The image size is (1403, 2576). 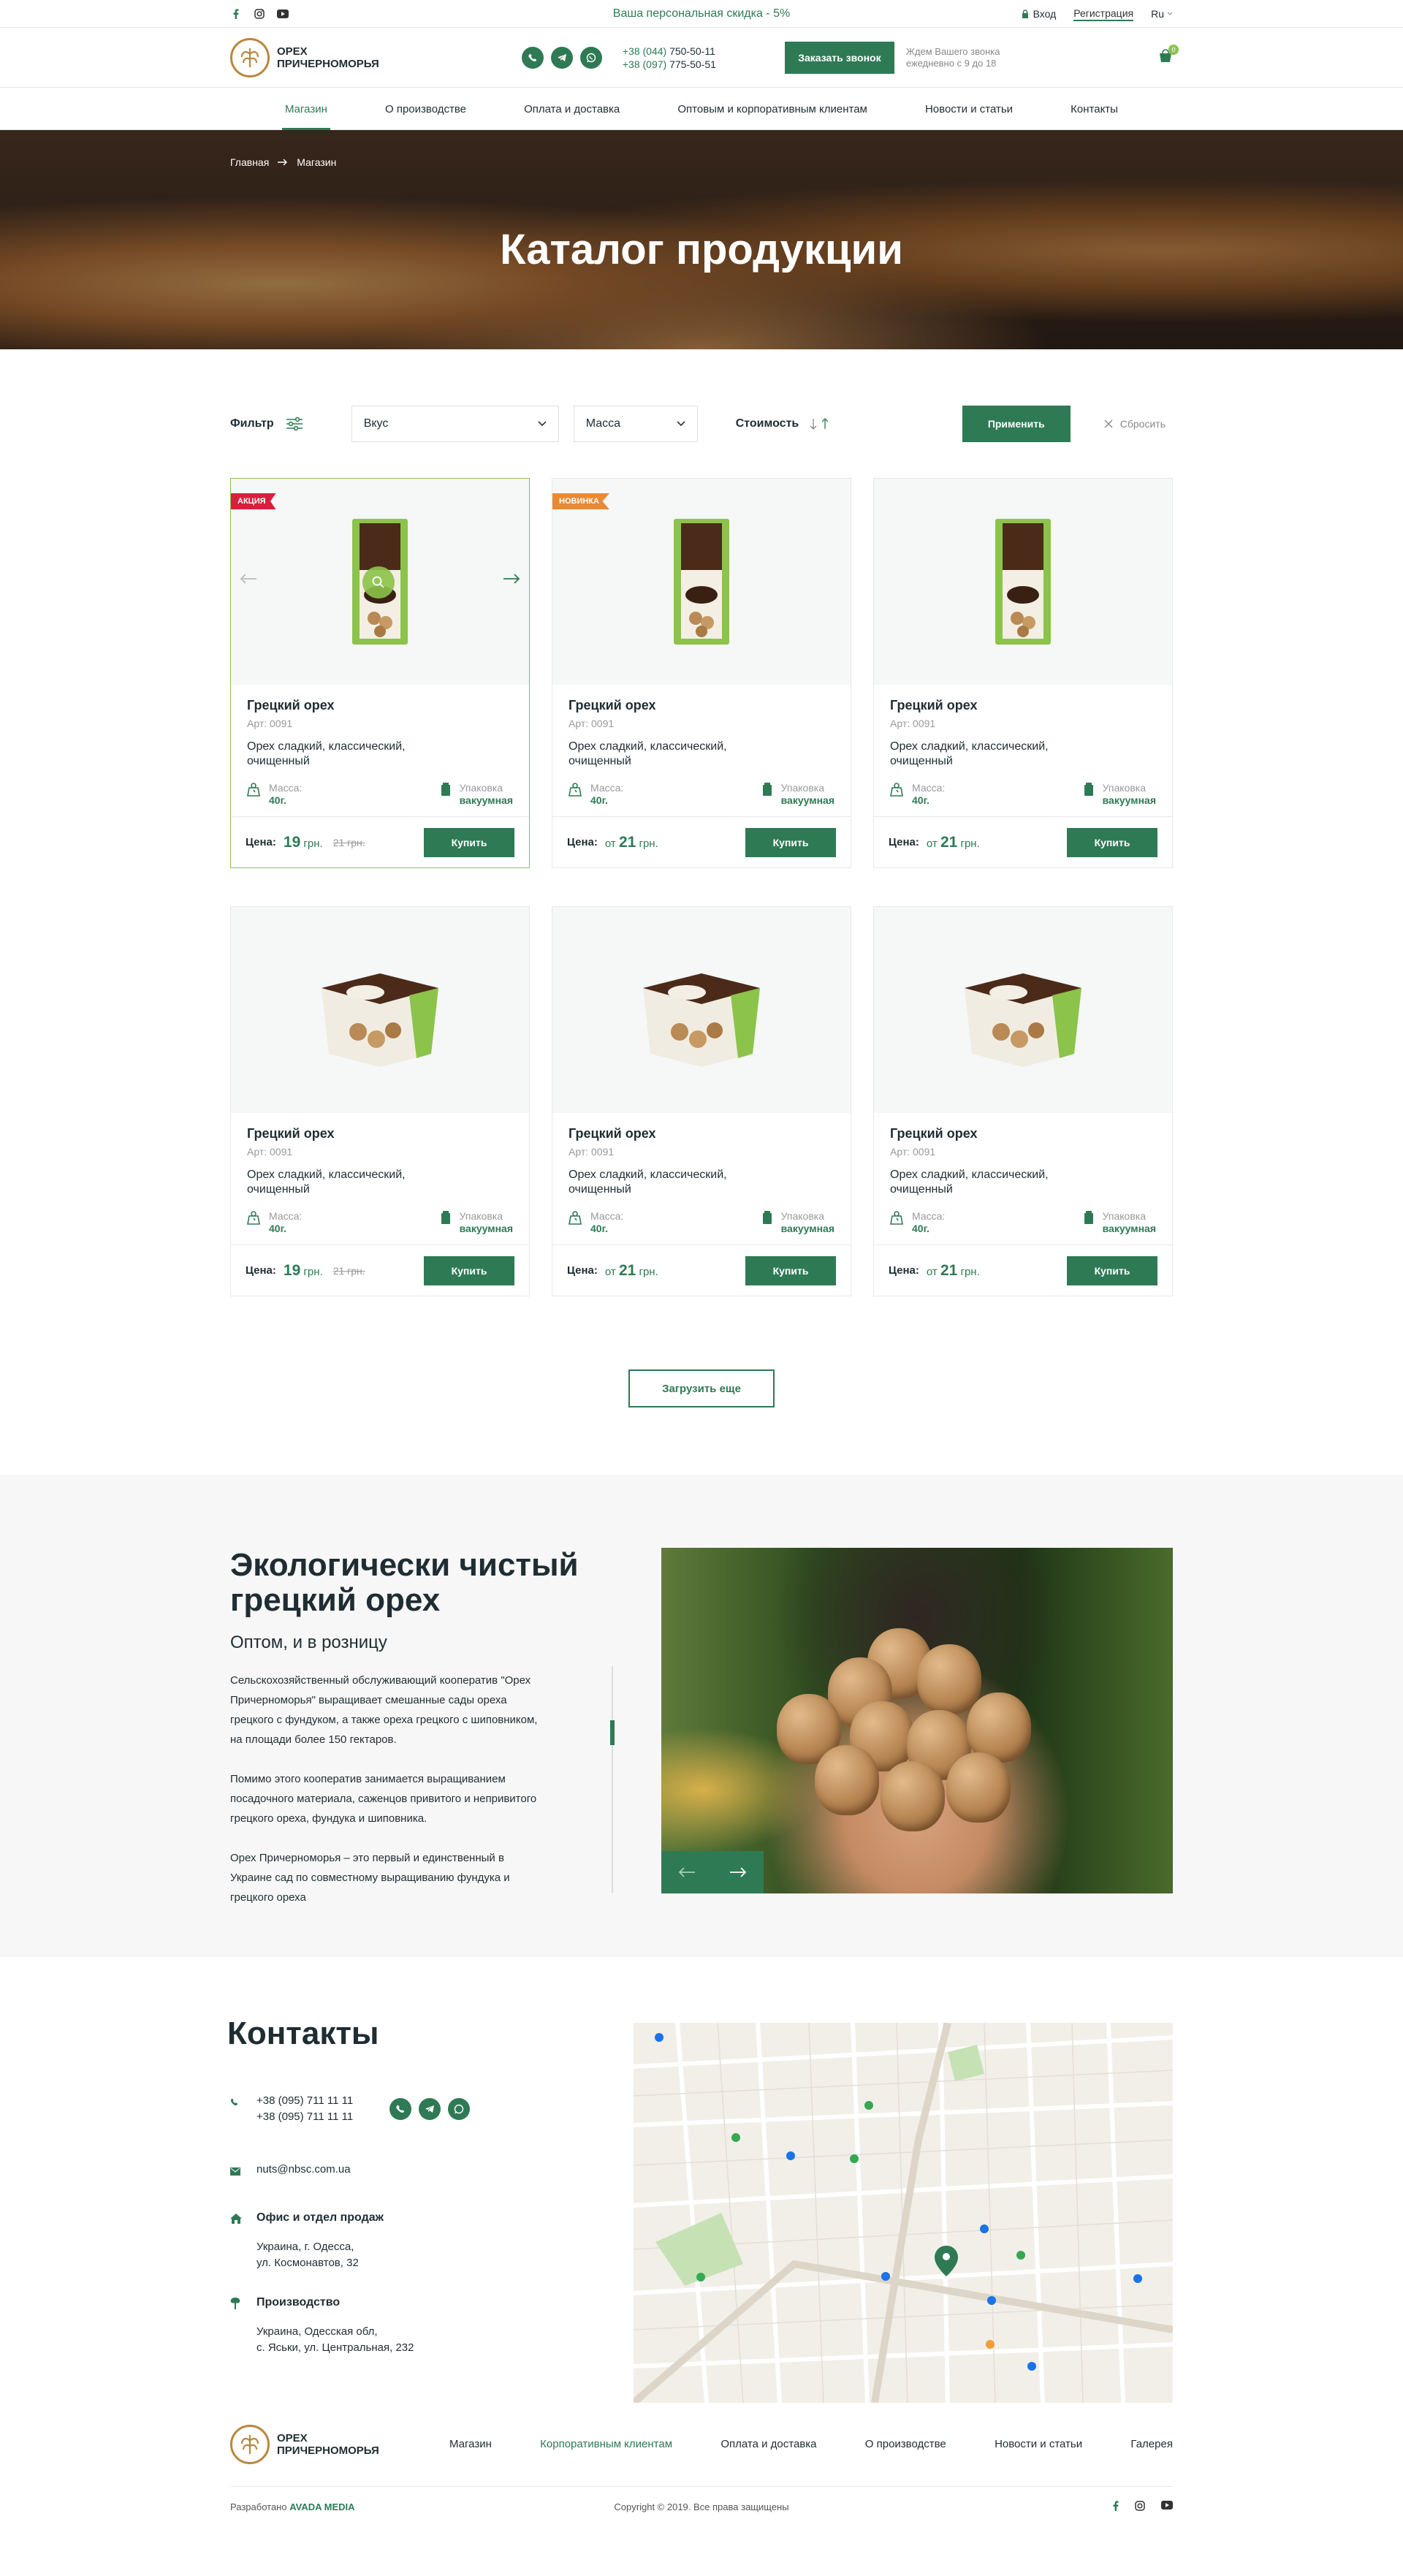 I want to click on footer-social, so click(x=1143, y=2507).